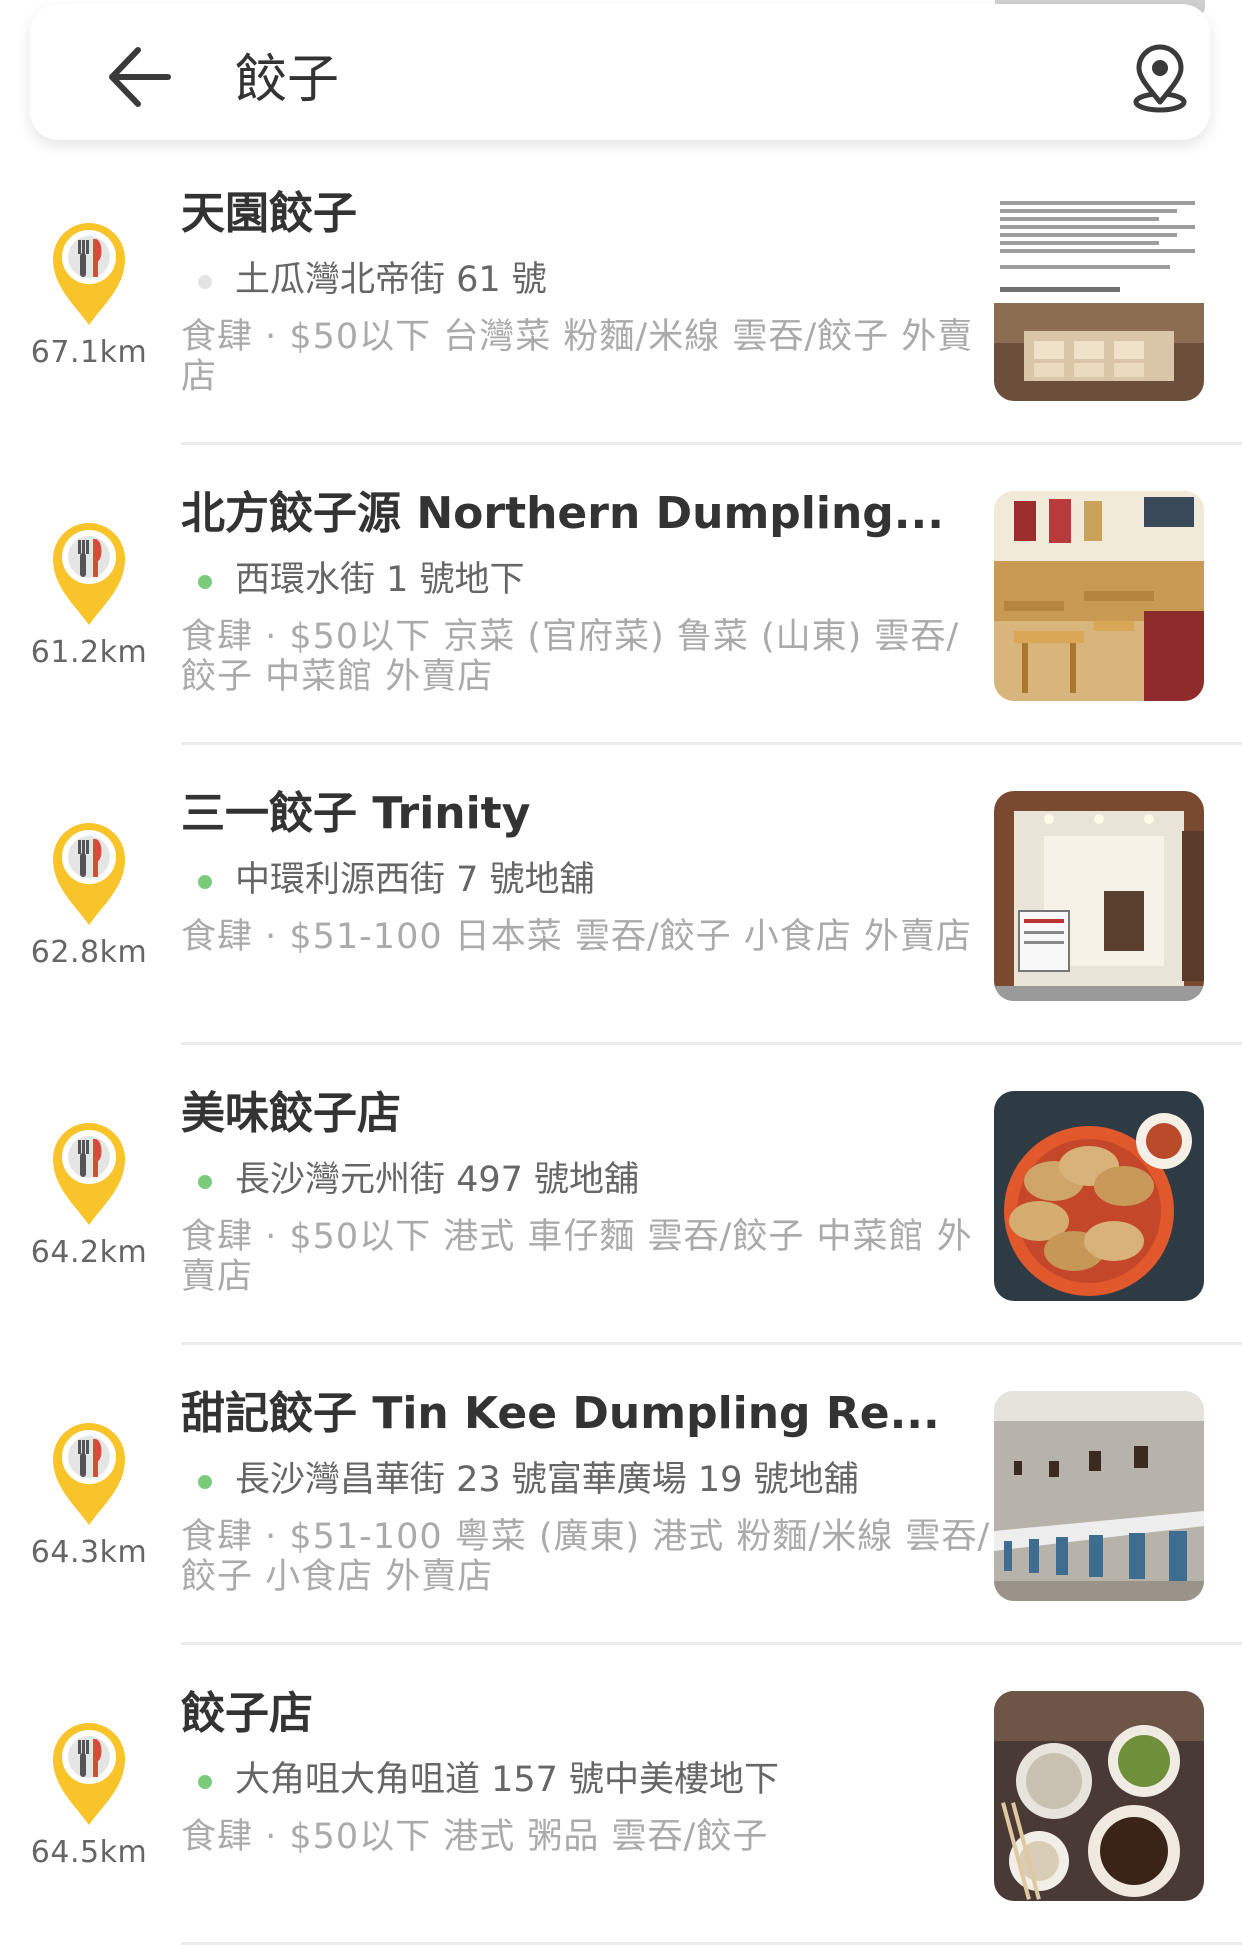 The image size is (1242, 1945). Describe the element at coordinates (89, 1252) in the screenshot. I see `distance-label: 64.2km` at that location.